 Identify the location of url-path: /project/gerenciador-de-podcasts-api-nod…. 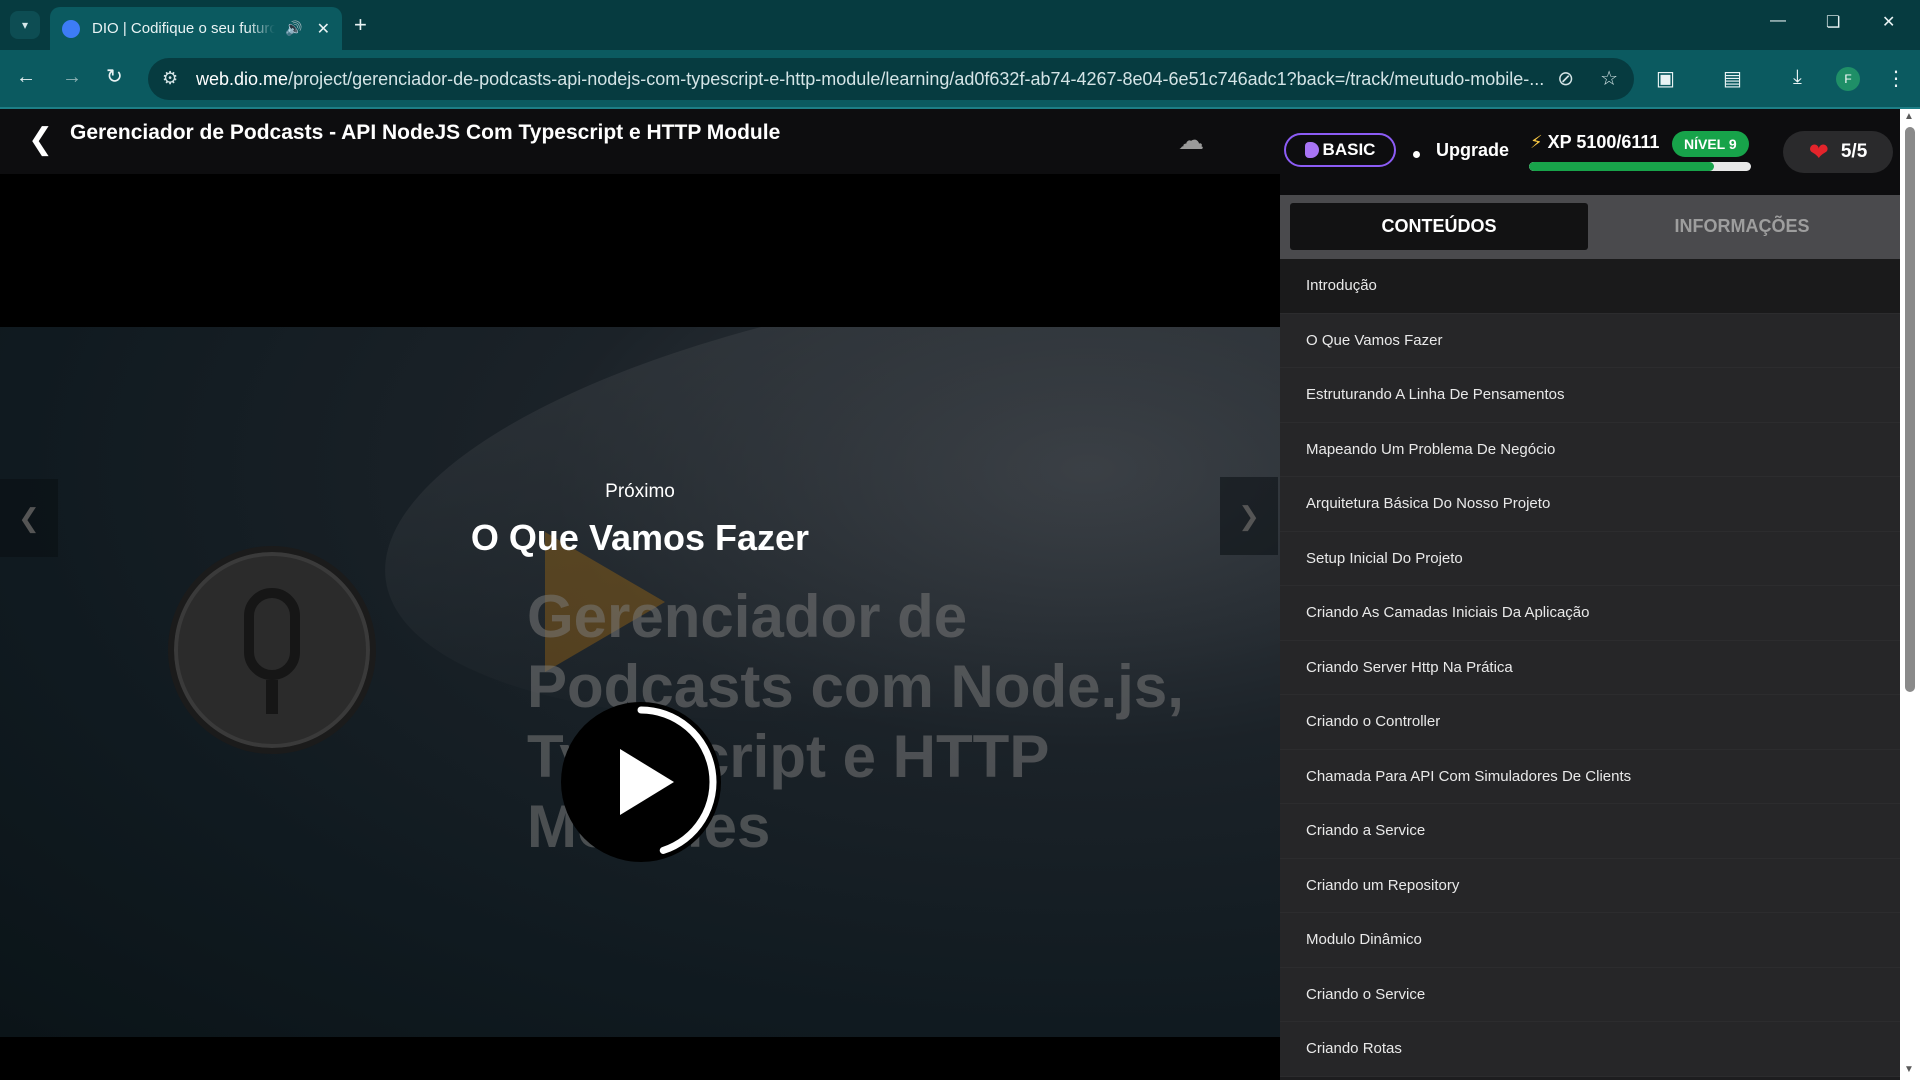
(916, 78).